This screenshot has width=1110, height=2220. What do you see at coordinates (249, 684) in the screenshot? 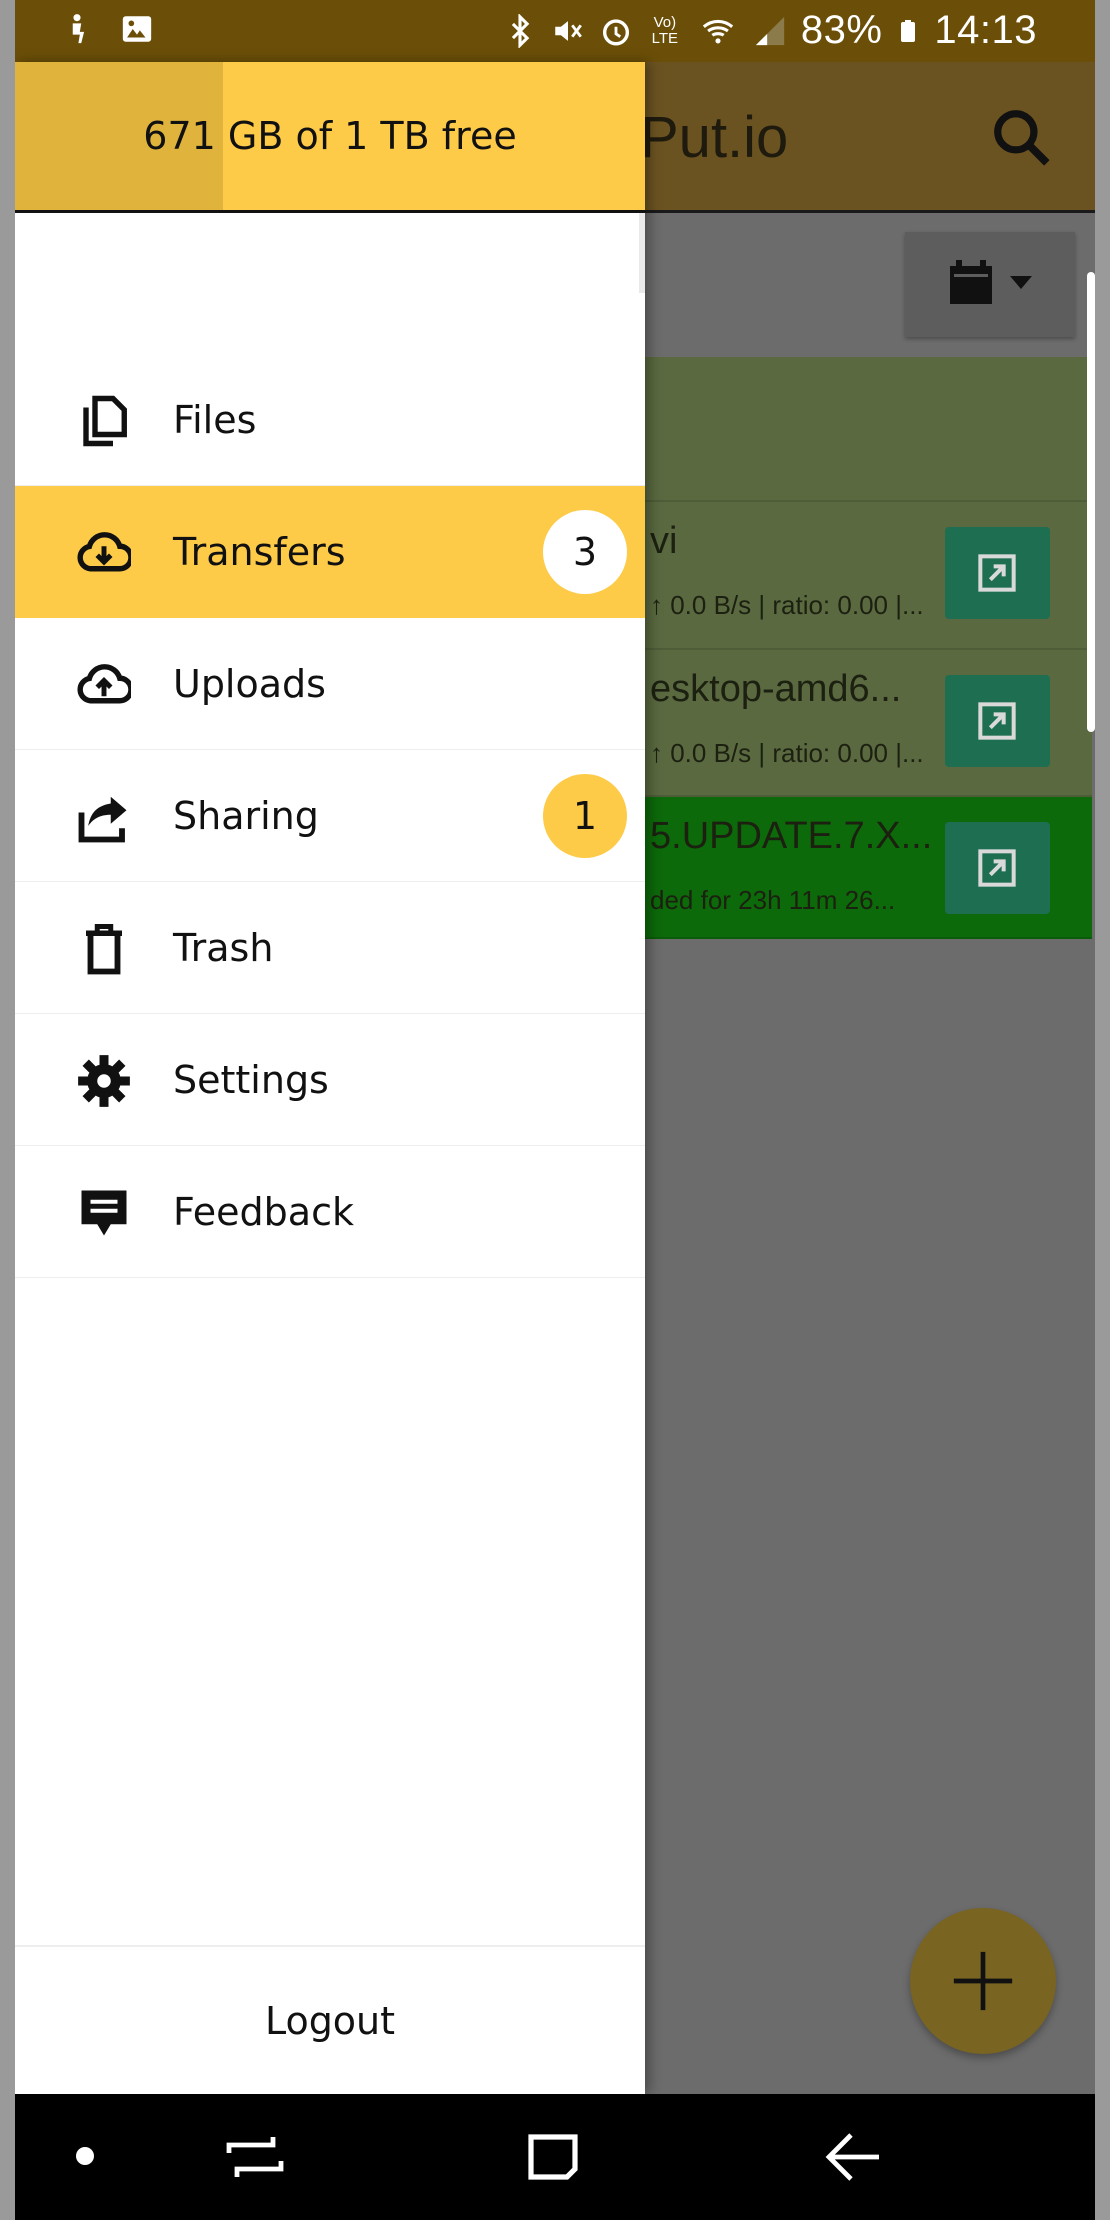
I see `menu-item-label: Uploads` at bounding box center [249, 684].